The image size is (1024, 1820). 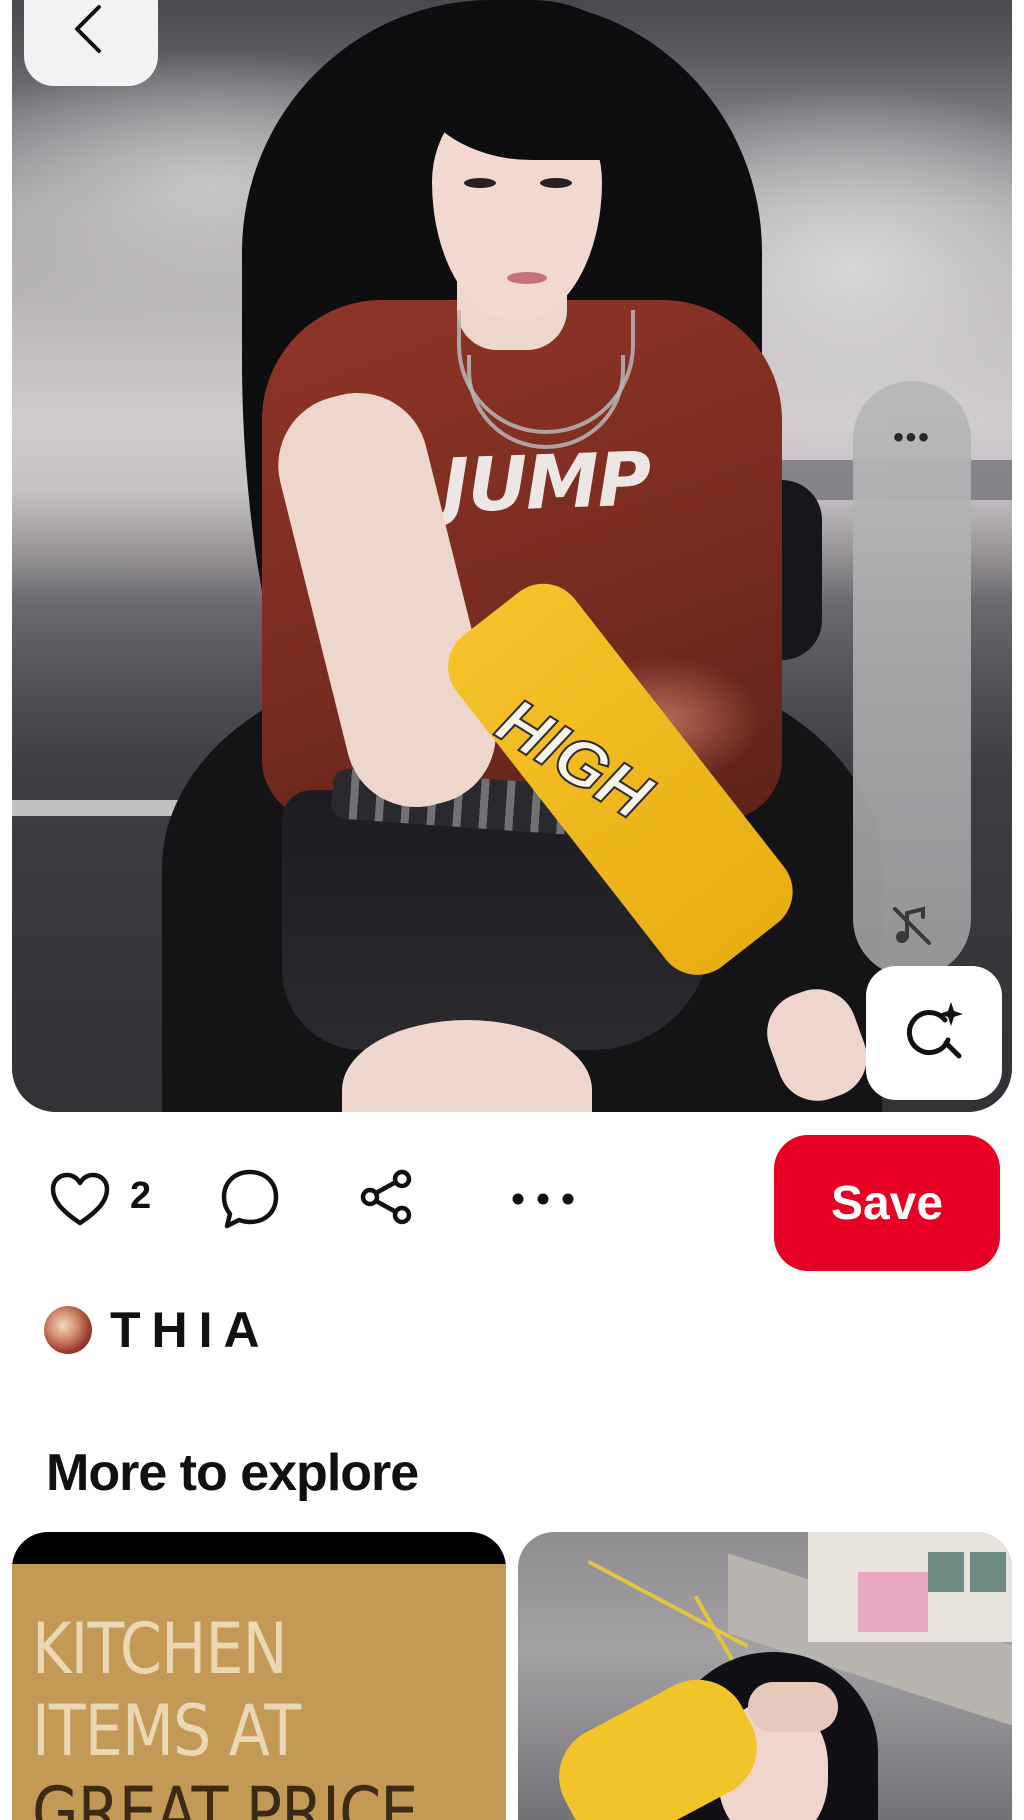 I want to click on avatar, so click(x=68, y=1330).